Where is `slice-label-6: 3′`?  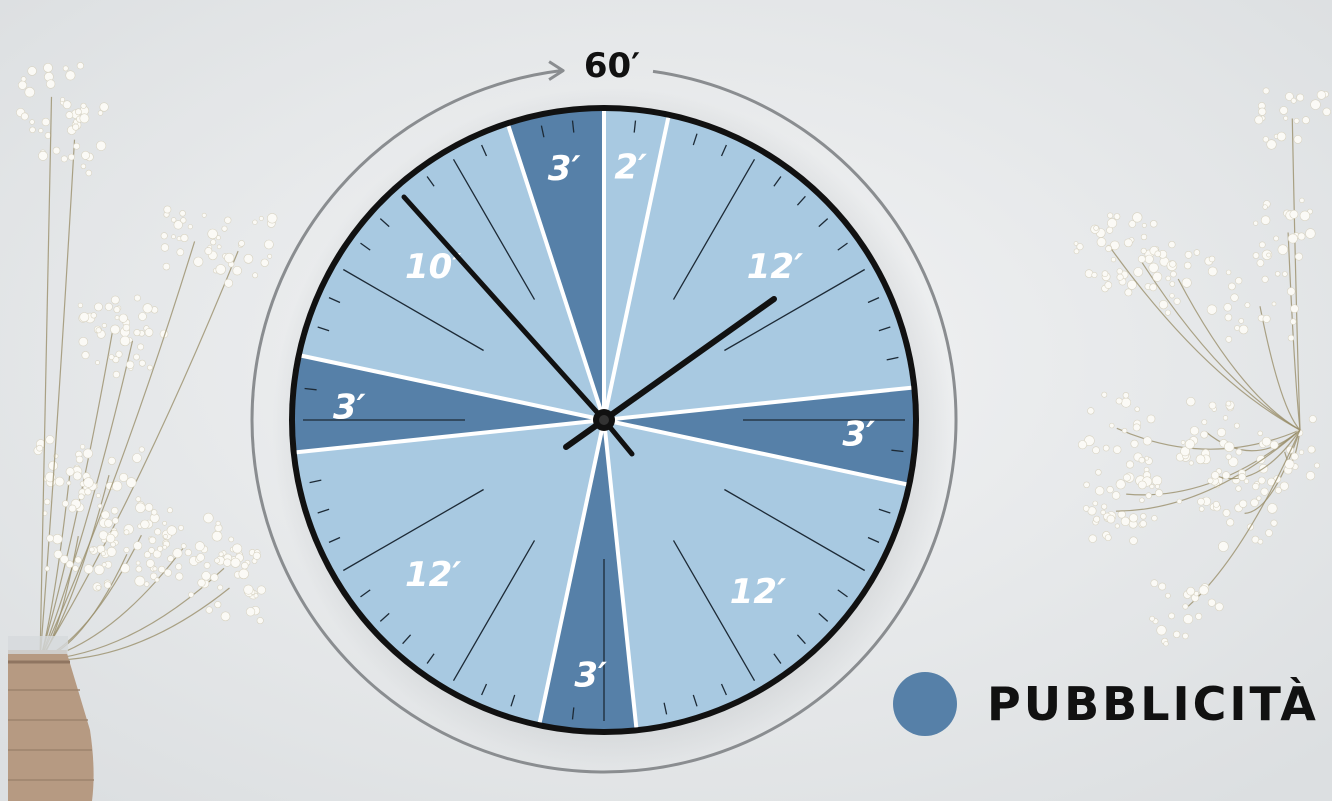 slice-label-6: 3′ is located at coordinates (349, 408).